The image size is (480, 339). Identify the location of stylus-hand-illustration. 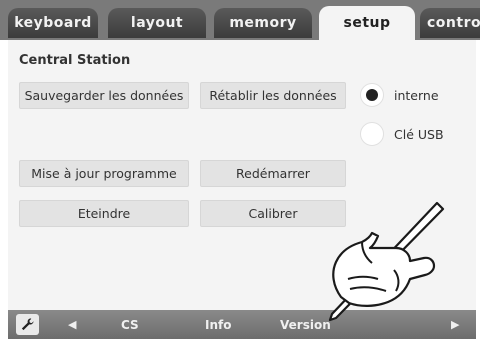
(386, 261).